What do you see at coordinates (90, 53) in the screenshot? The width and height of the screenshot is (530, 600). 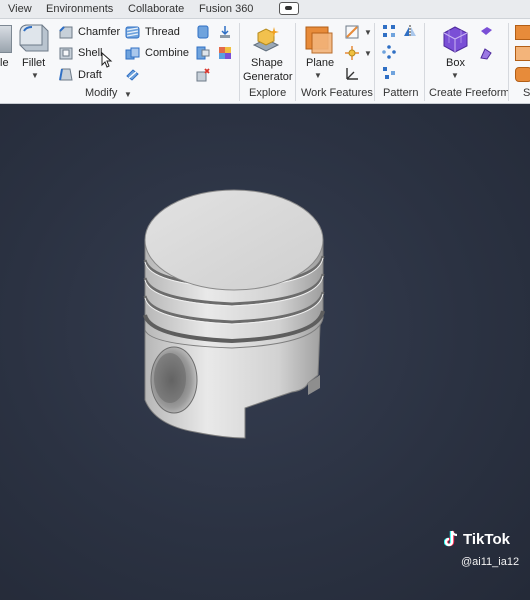 I see `shell-label: Shell` at bounding box center [90, 53].